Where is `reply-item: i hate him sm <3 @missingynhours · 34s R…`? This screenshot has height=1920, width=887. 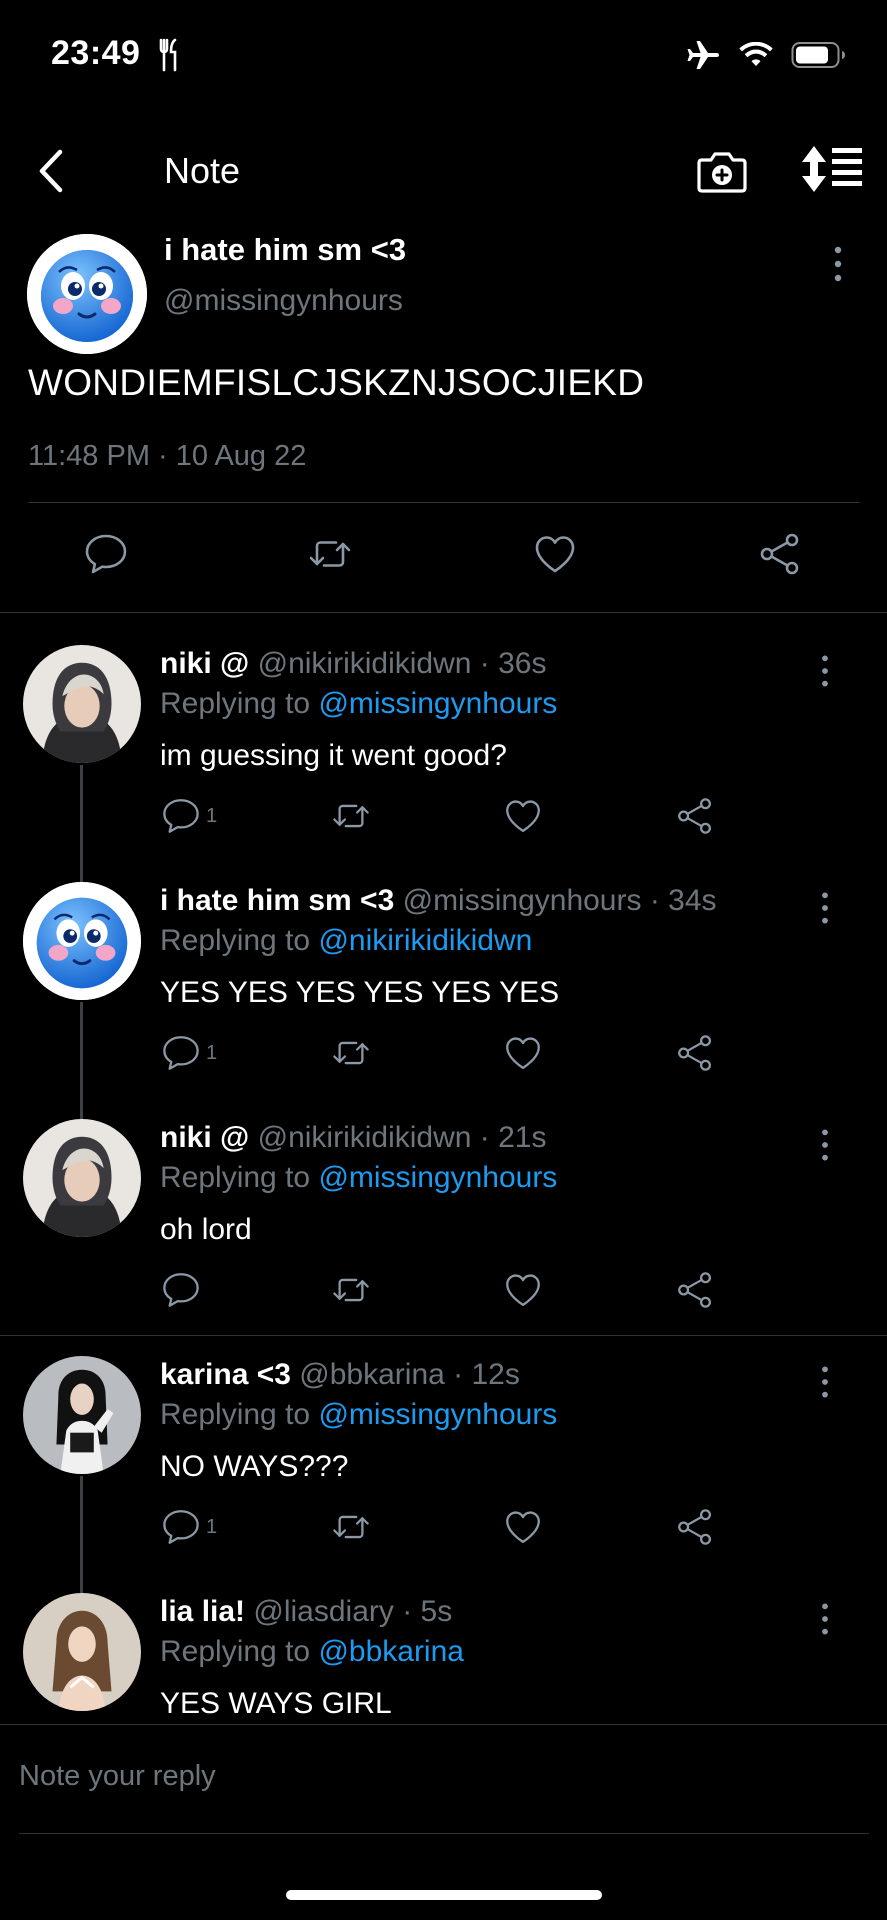
reply-item: i hate him sm <3 @missingynhours · 34s R… is located at coordinates (443, 1001).